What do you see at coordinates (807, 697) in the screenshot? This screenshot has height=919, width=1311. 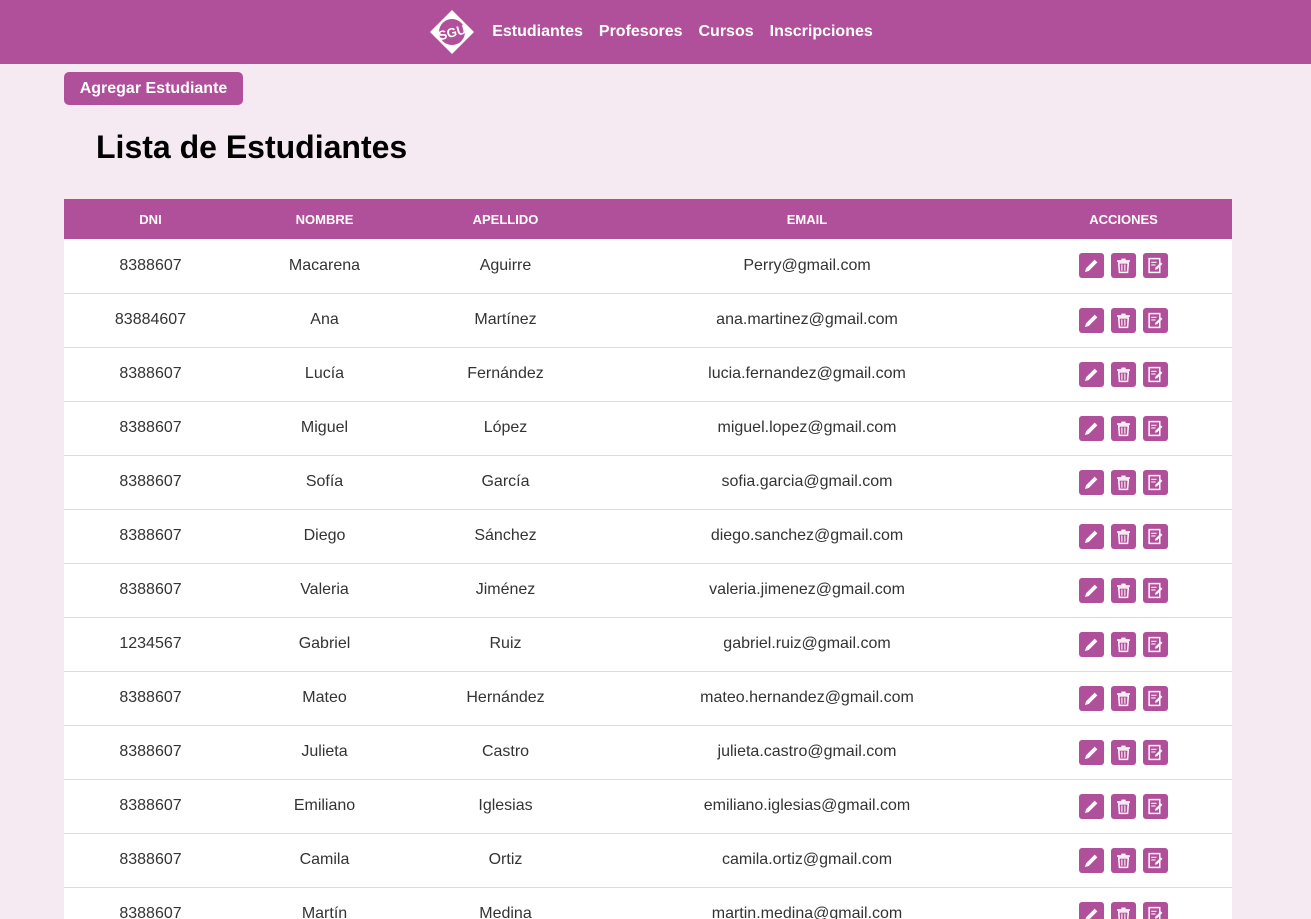 I see `cell-email: mateo.hernandez@gmail.com` at bounding box center [807, 697].